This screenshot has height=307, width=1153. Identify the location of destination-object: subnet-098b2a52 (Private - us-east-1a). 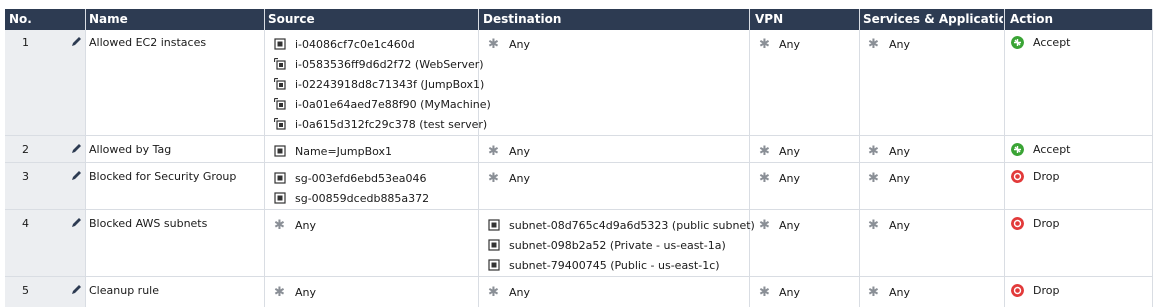
(617, 246).